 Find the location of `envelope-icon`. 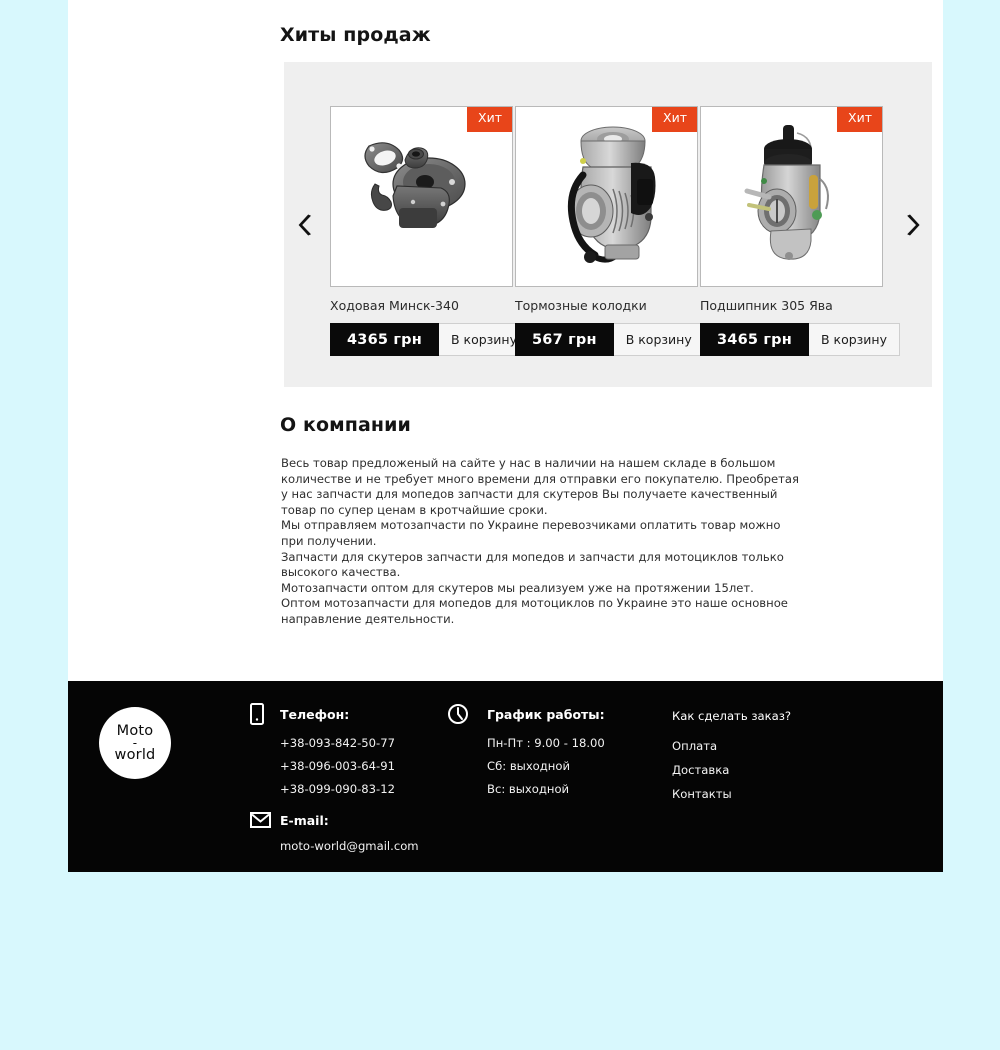

envelope-icon is located at coordinates (263, 820).